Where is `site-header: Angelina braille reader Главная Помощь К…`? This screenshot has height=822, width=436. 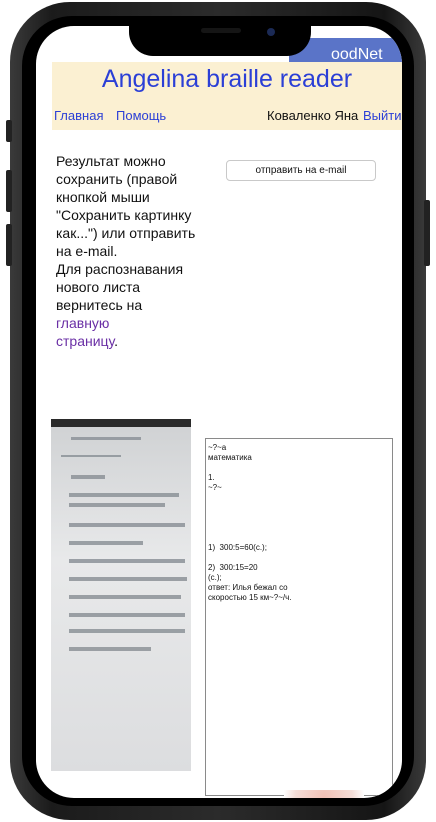
site-header: Angelina braille reader Главная Помощь К… is located at coordinates (227, 96).